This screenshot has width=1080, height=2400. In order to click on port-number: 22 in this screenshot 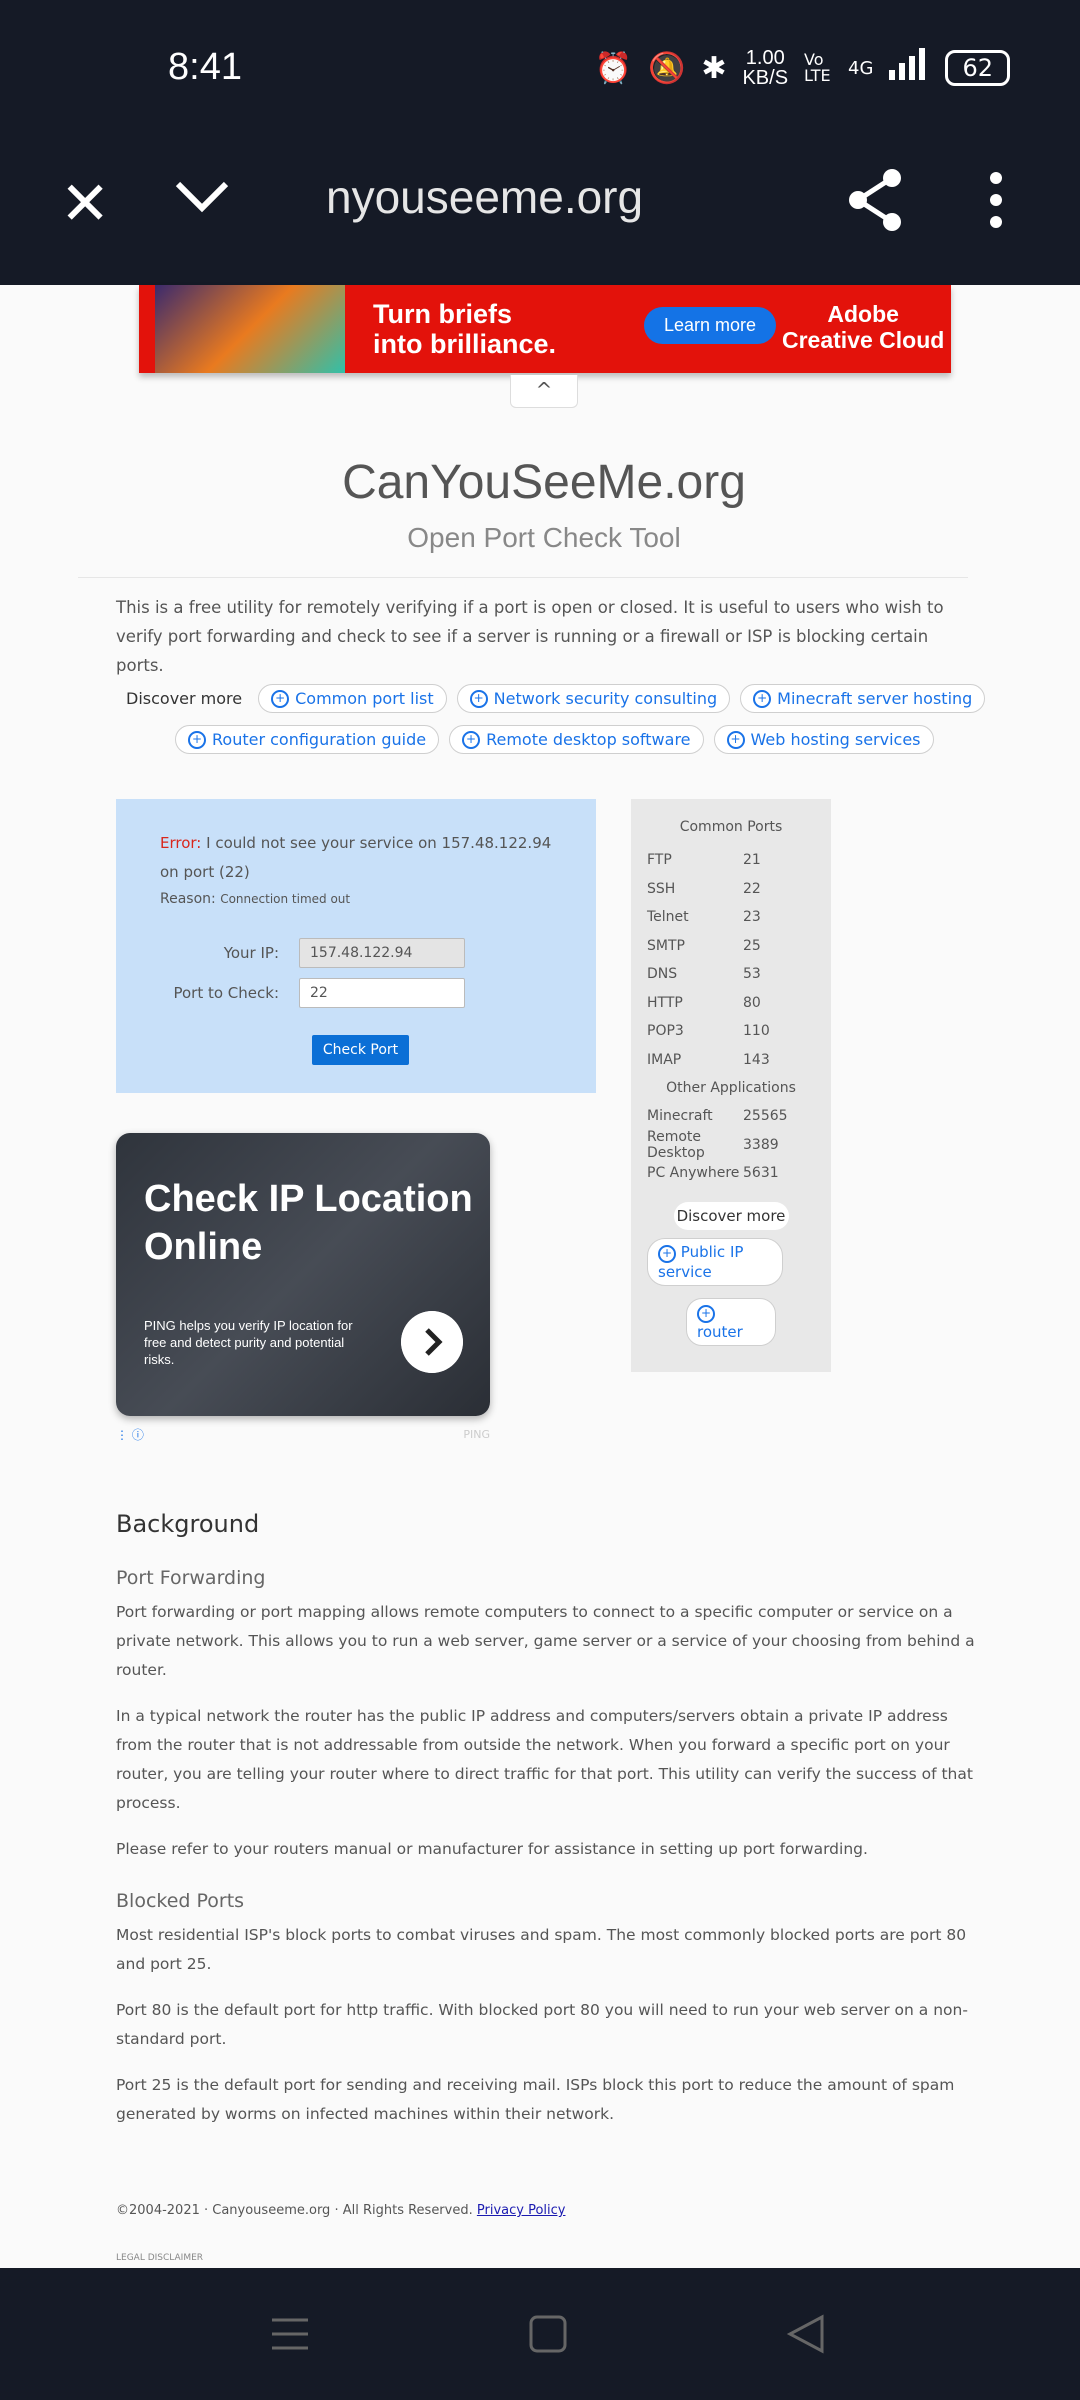, I will do `click(752, 888)`.